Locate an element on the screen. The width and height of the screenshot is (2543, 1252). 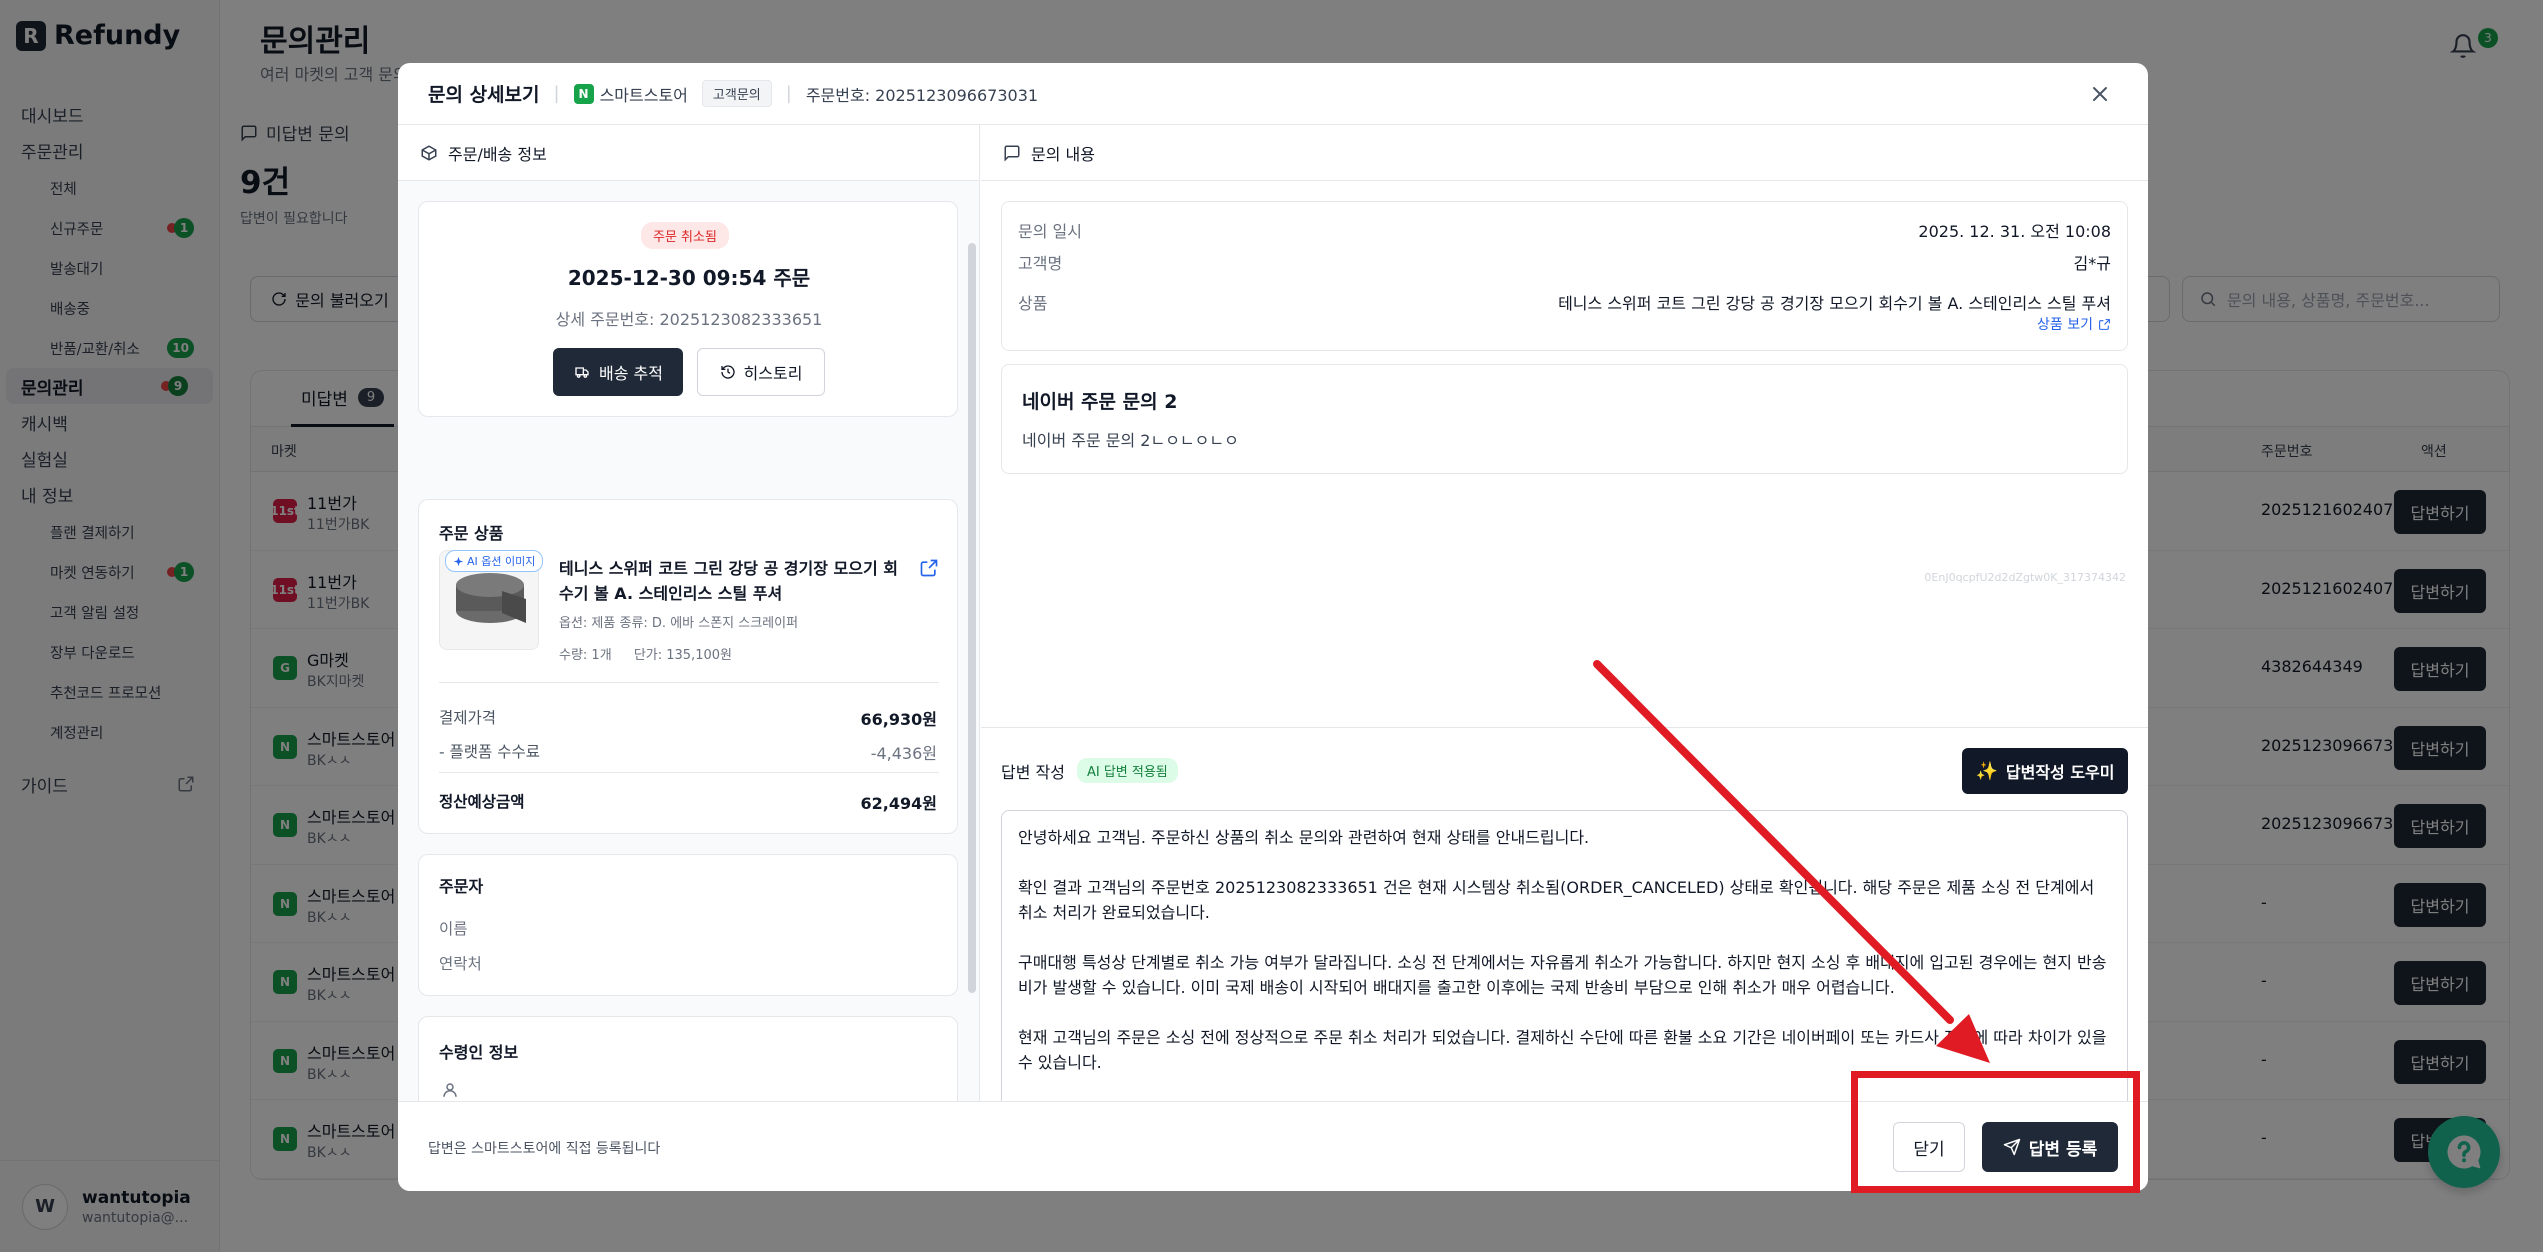
annotation-highlight-box is located at coordinates (1995, 1132).